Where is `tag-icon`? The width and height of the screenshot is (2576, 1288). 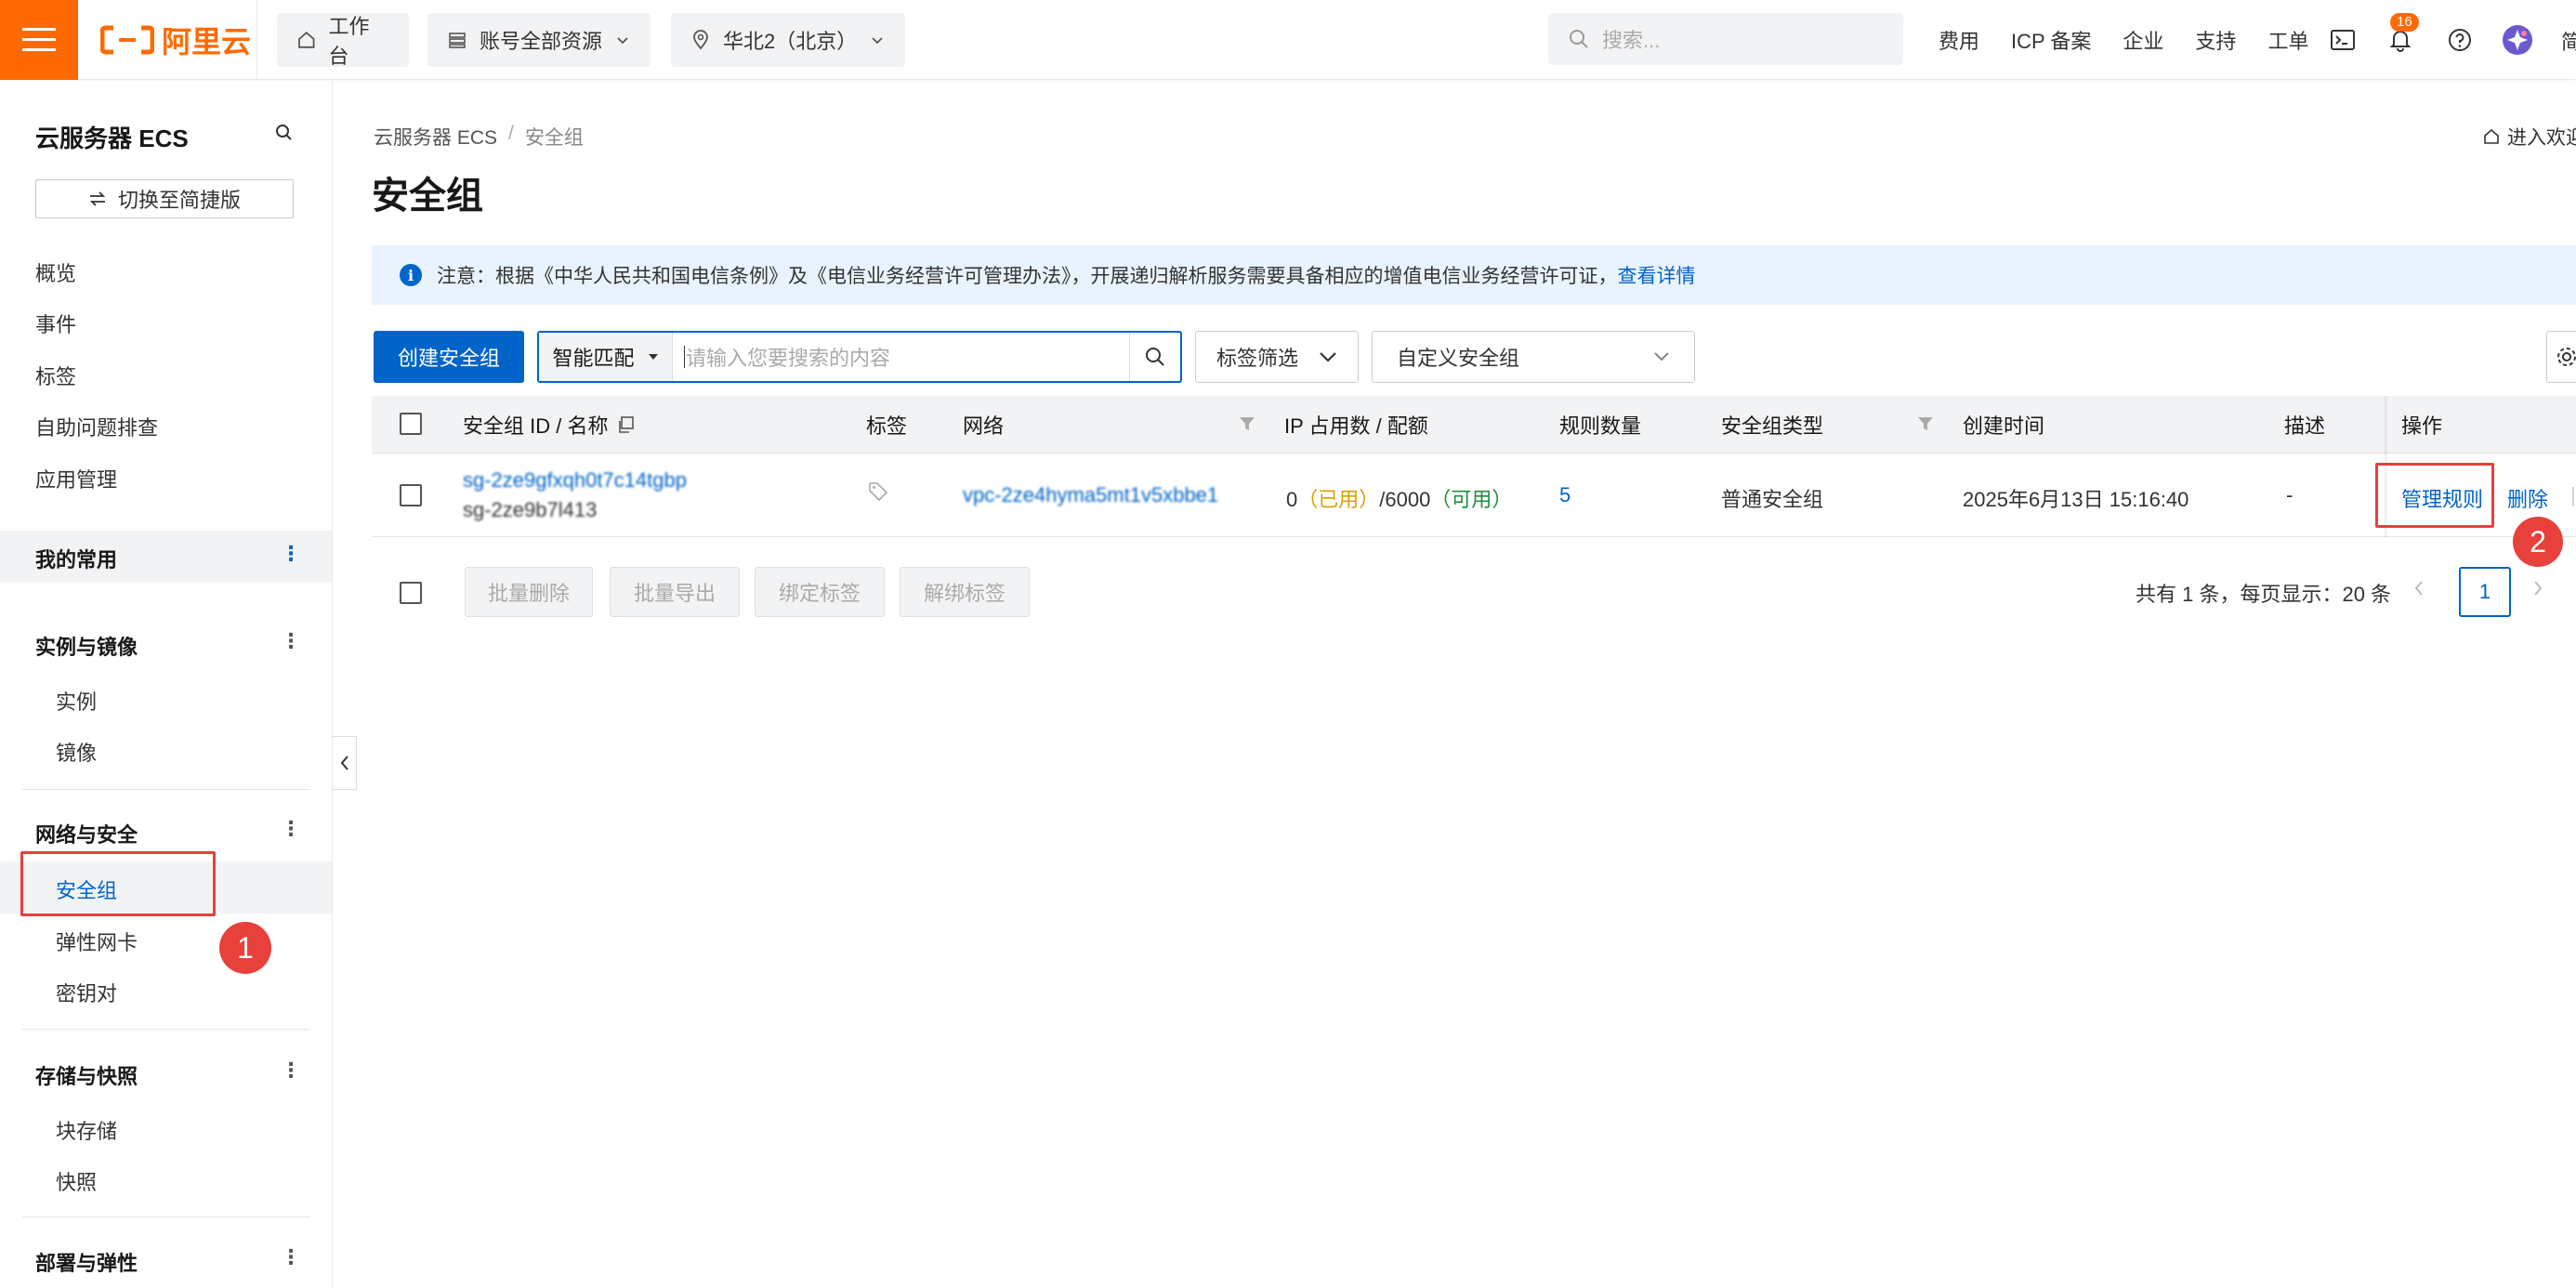 tag-icon is located at coordinates (878, 494).